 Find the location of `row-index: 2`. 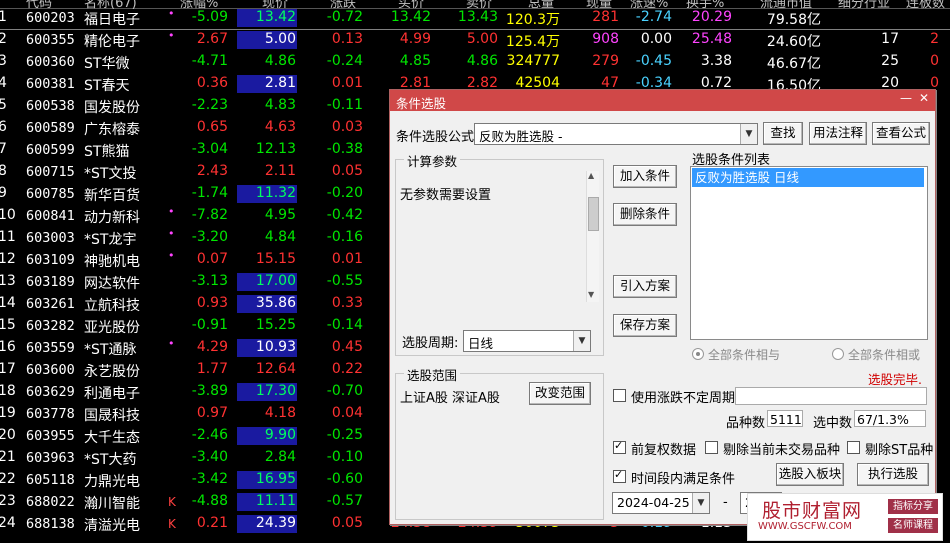

row-index: 2 is located at coordinates (3, 39).